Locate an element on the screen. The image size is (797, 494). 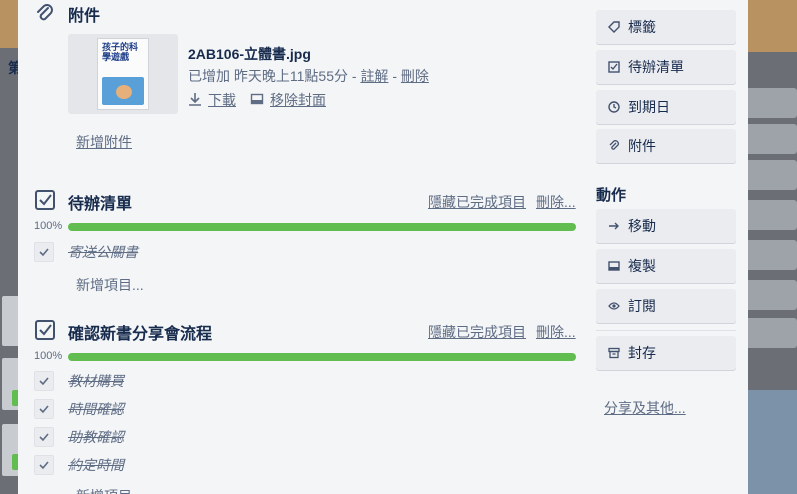
card-icon is located at coordinates (614, 266).